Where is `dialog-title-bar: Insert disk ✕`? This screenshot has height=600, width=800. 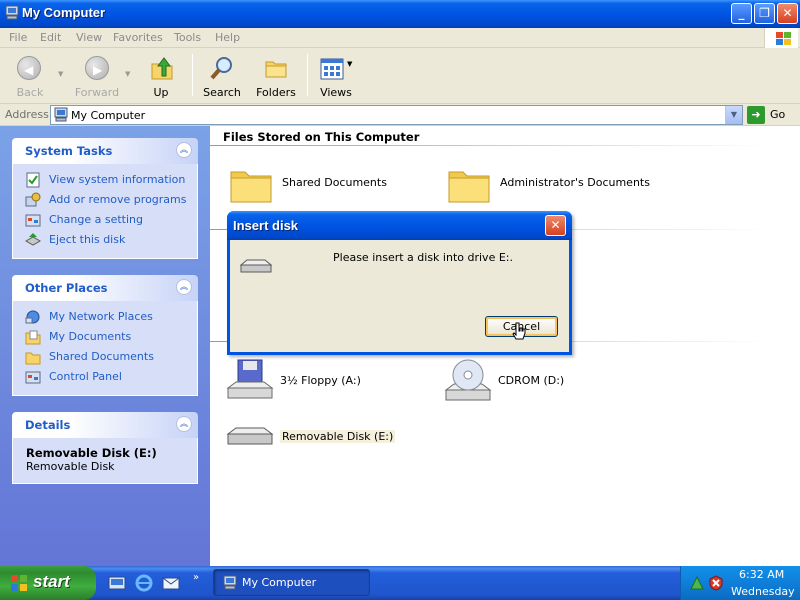 dialog-title-bar: Insert disk ✕ is located at coordinates (399, 225).